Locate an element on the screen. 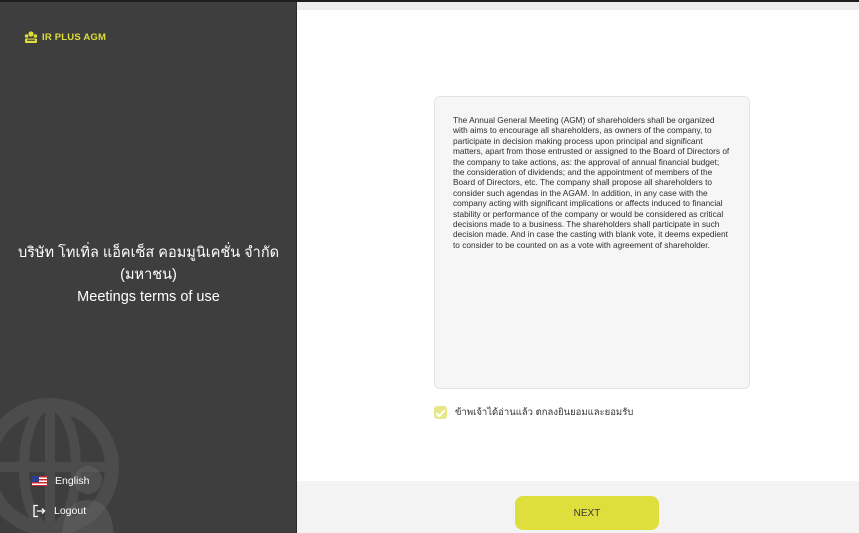 The height and width of the screenshot is (533, 859). agreement-checkbox: ข้าพเจ้าได้อ่านแล้ว ตกลงยินยอมและยอมรับ is located at coordinates (533, 412).